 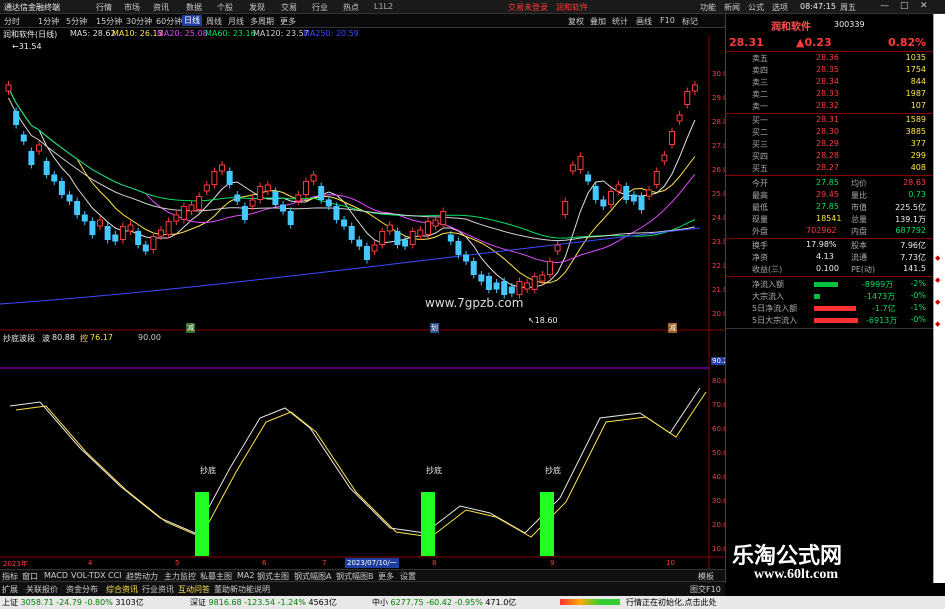 What do you see at coordinates (528, 7) in the screenshot?
I see `trade-login-link: 交易未登录` at bounding box center [528, 7].